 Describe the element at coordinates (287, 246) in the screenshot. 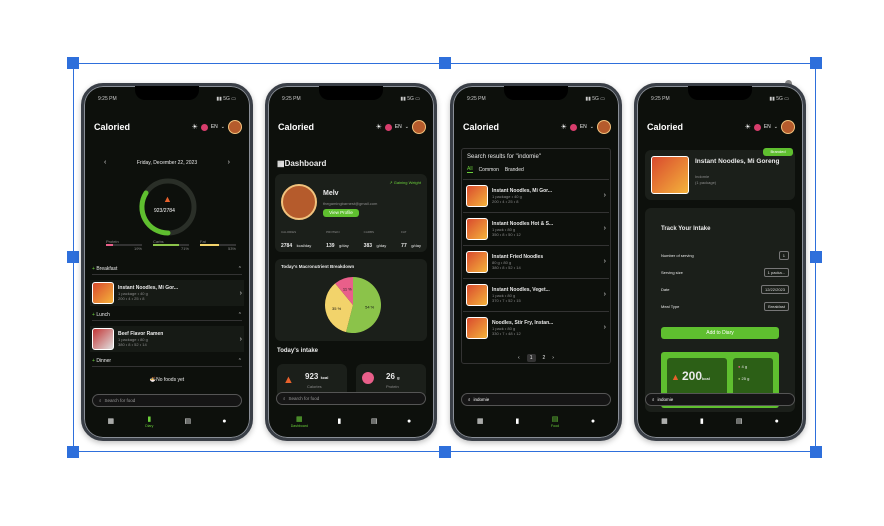

I see `stat-value: 2784` at that location.